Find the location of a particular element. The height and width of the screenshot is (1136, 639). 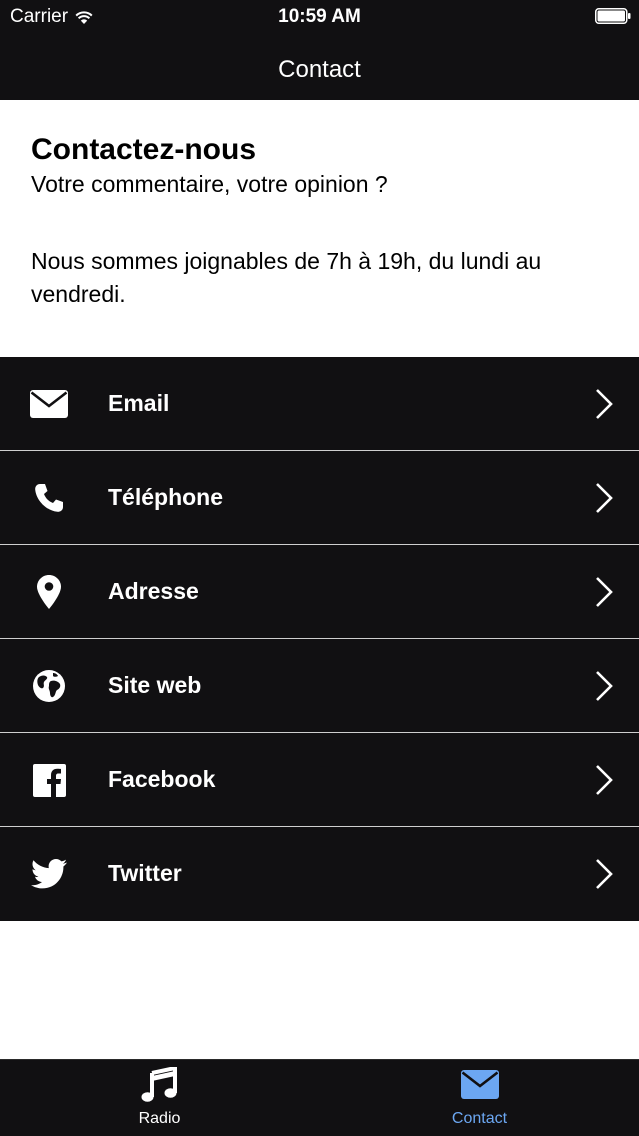

contact-row-label: Site web is located at coordinates (155, 685).